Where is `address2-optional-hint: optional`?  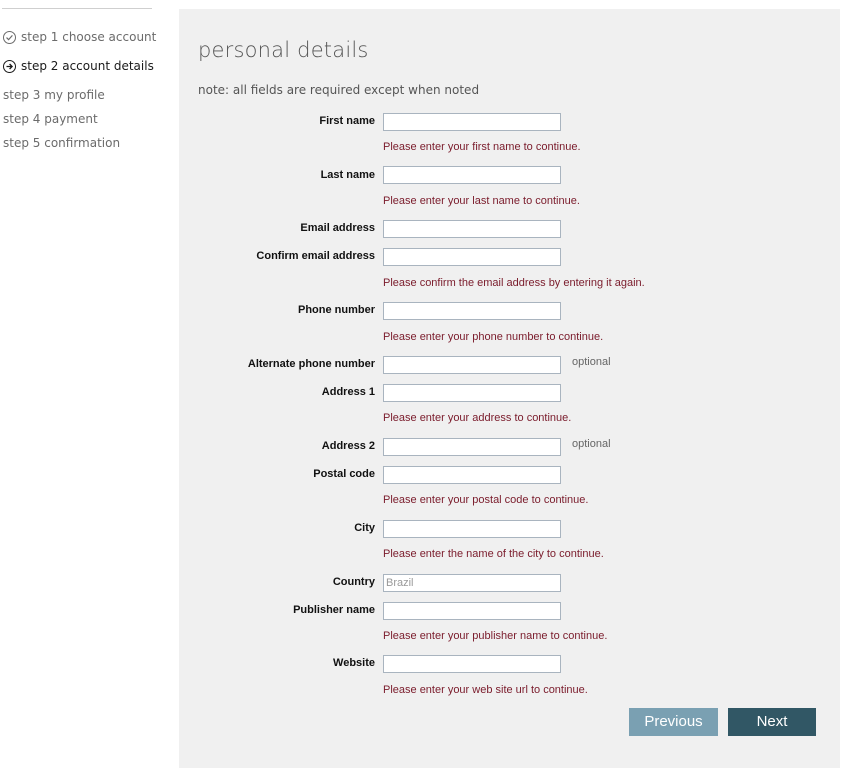 address2-optional-hint: optional is located at coordinates (591, 444).